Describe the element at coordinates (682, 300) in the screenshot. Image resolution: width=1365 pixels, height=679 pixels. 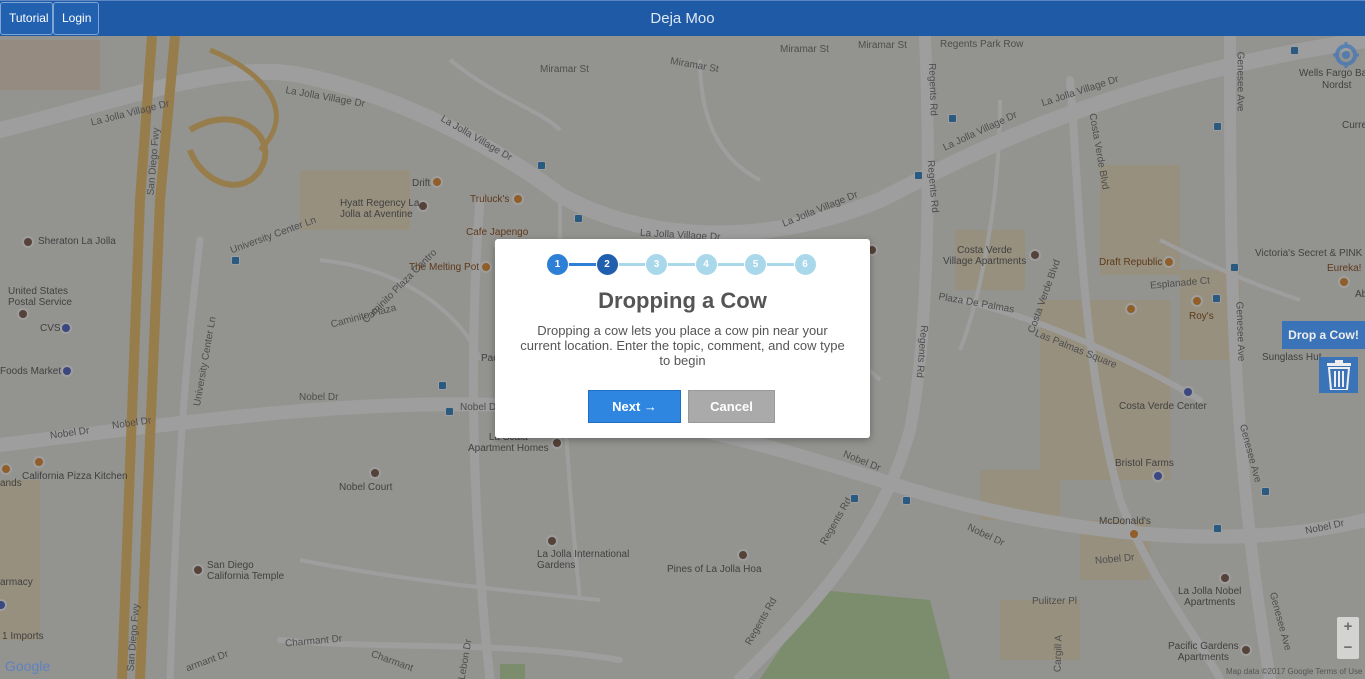
I see `modal-title: Dropping a Cow` at that location.